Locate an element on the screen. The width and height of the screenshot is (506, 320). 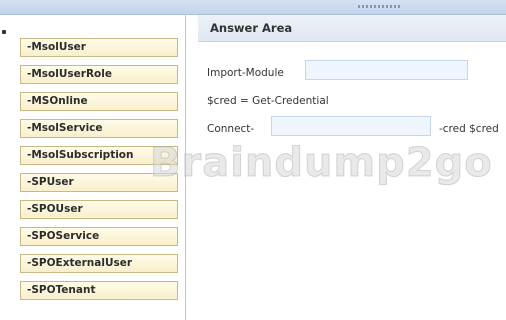
tile-msoluserrole: -MsolUserRole is located at coordinates (99, 74).